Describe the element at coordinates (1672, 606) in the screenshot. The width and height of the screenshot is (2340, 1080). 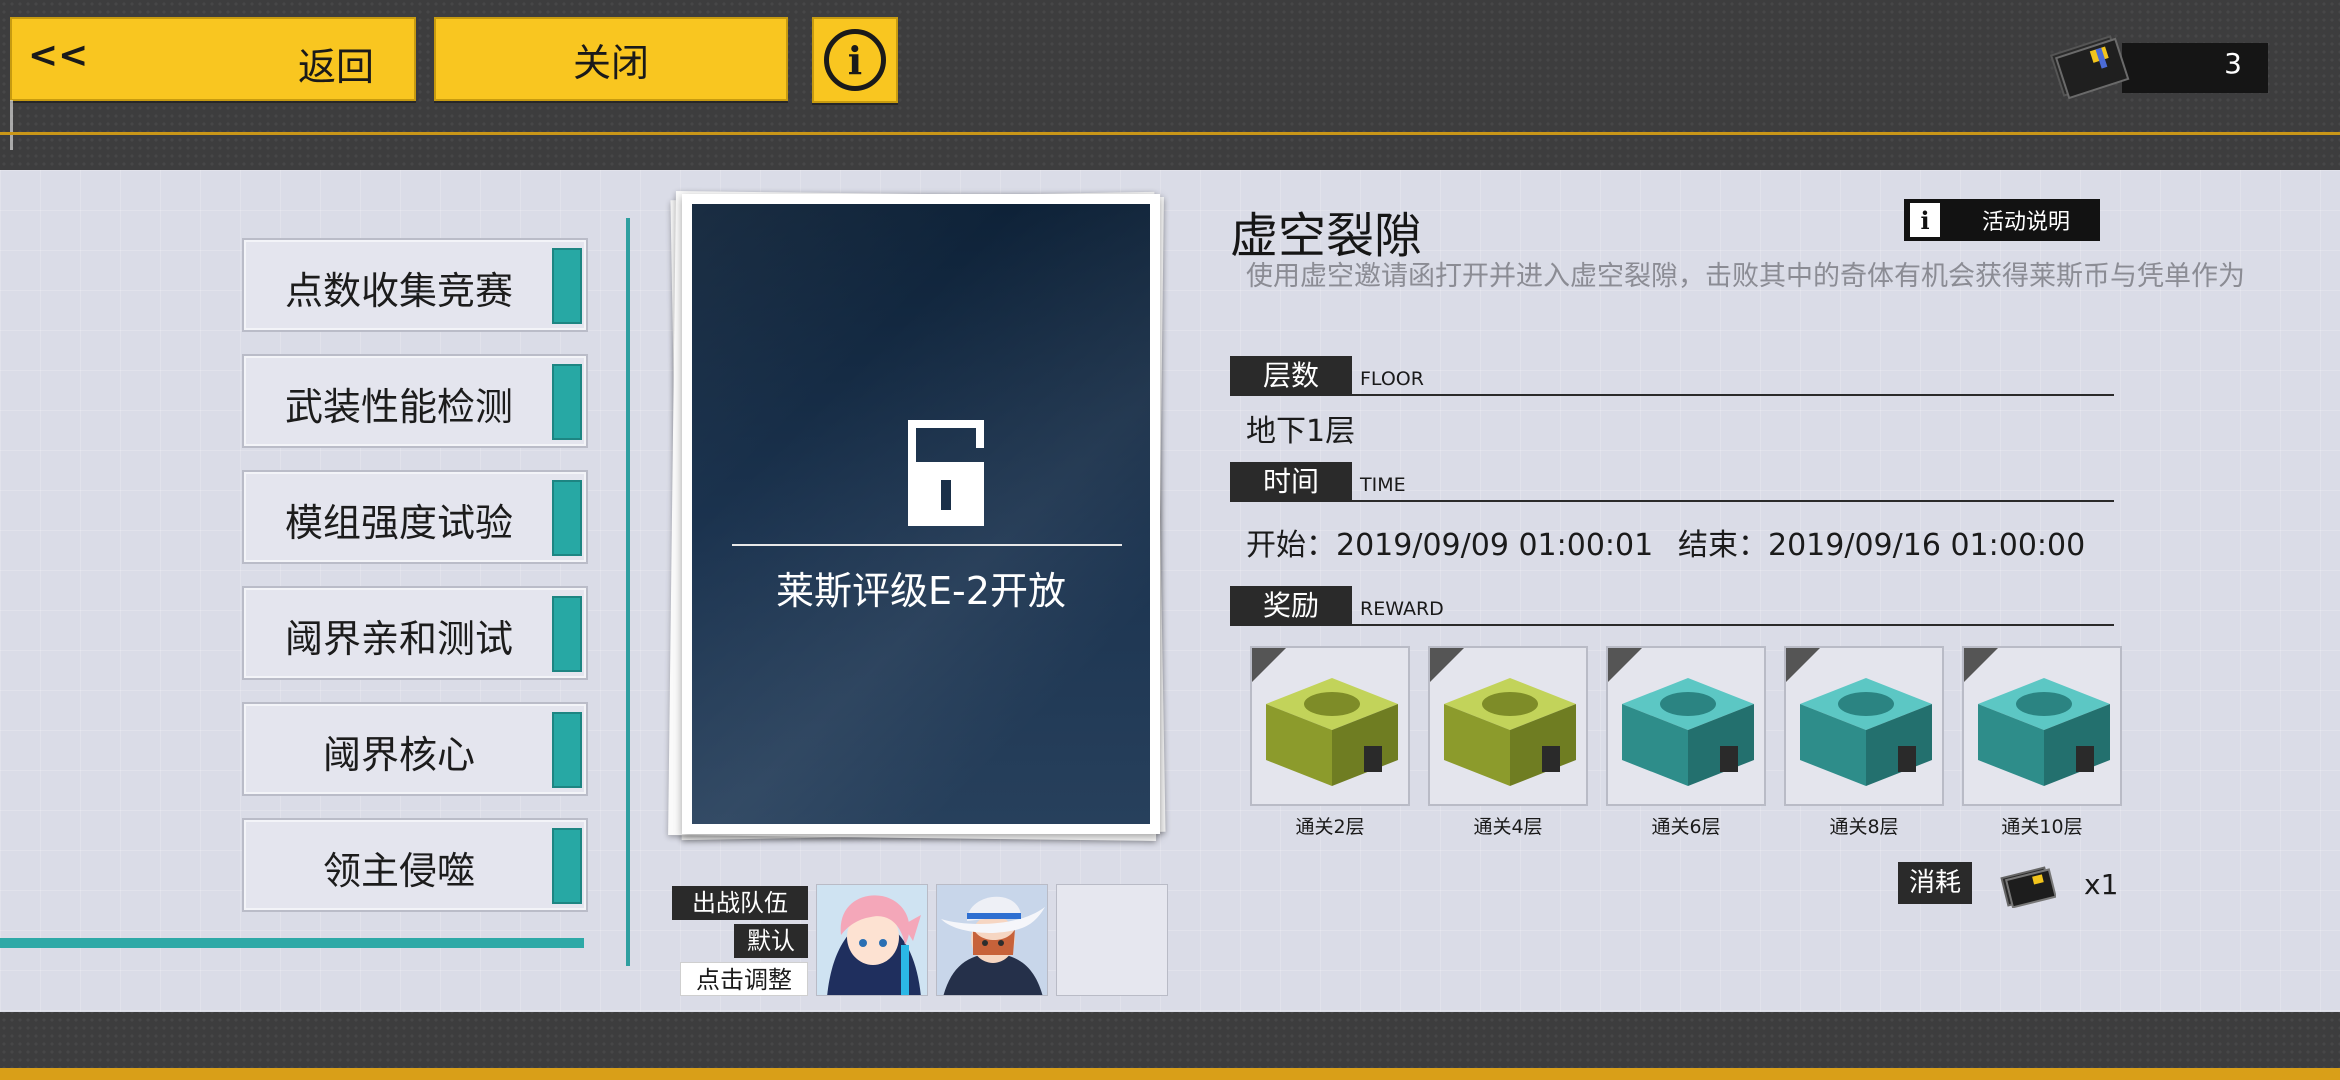
I see `reward-section-header: 奖励 REWARD` at that location.